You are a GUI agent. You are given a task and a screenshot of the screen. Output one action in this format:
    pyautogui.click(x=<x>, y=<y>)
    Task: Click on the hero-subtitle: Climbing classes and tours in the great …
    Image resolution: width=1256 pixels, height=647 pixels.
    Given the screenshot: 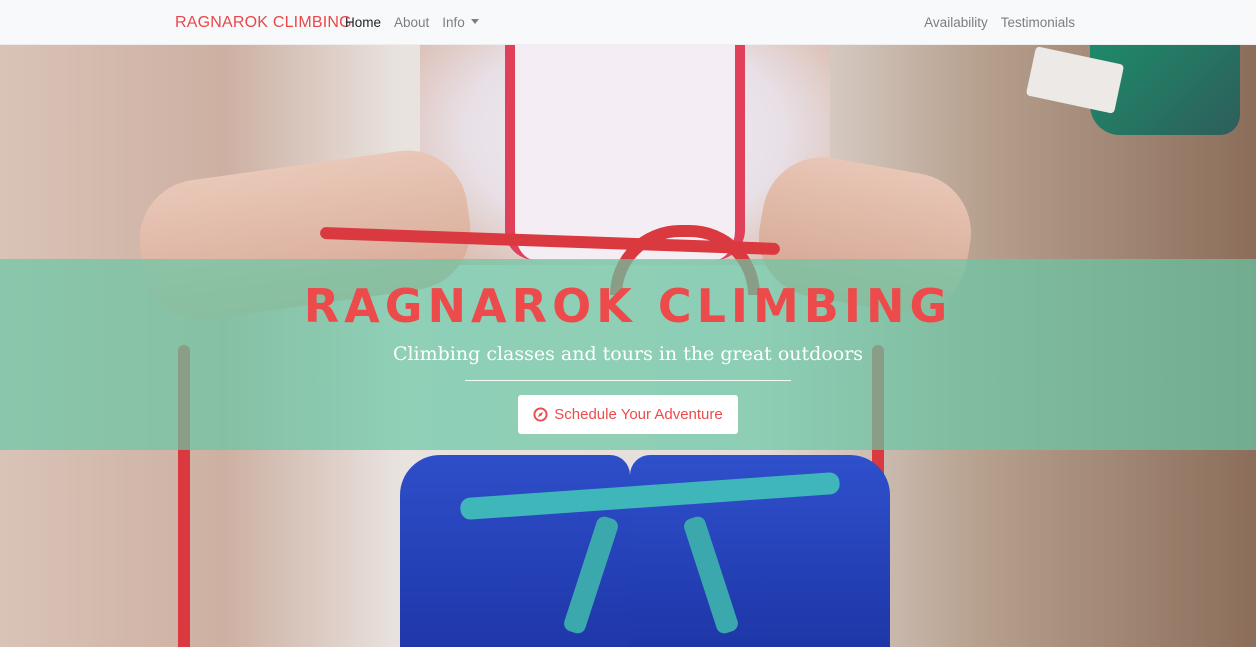 What is the action you would take?
    pyautogui.click(x=628, y=354)
    